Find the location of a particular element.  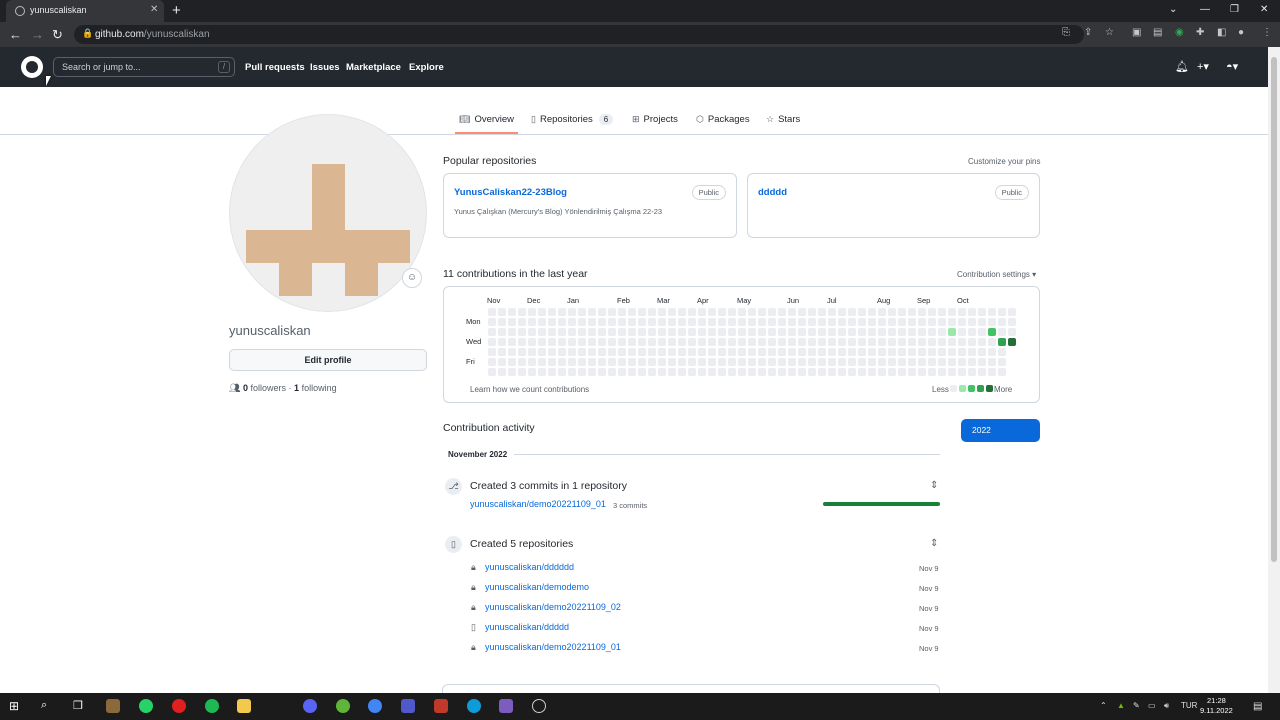

taskbar-clock: 21:28 9.11.2022 is located at coordinates (1216, 706).